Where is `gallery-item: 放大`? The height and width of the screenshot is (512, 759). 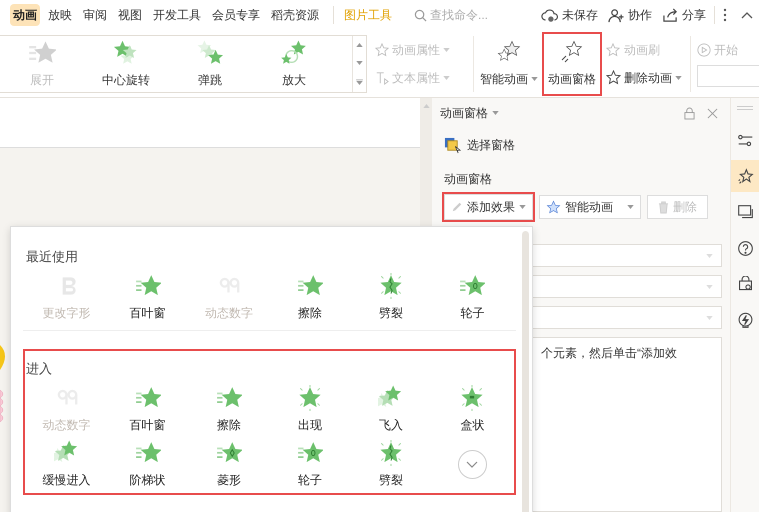
gallery-item: 放大 is located at coordinates (294, 63).